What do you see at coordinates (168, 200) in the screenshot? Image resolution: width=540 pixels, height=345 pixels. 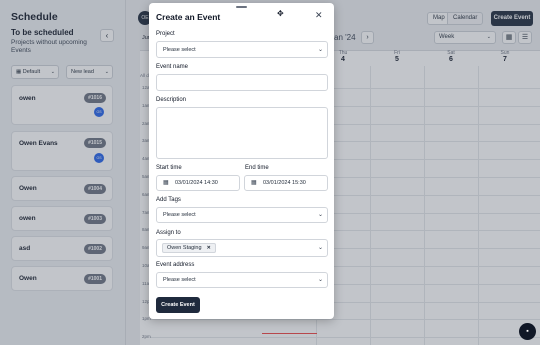 I see `tags-label: Add Tags` at bounding box center [168, 200].